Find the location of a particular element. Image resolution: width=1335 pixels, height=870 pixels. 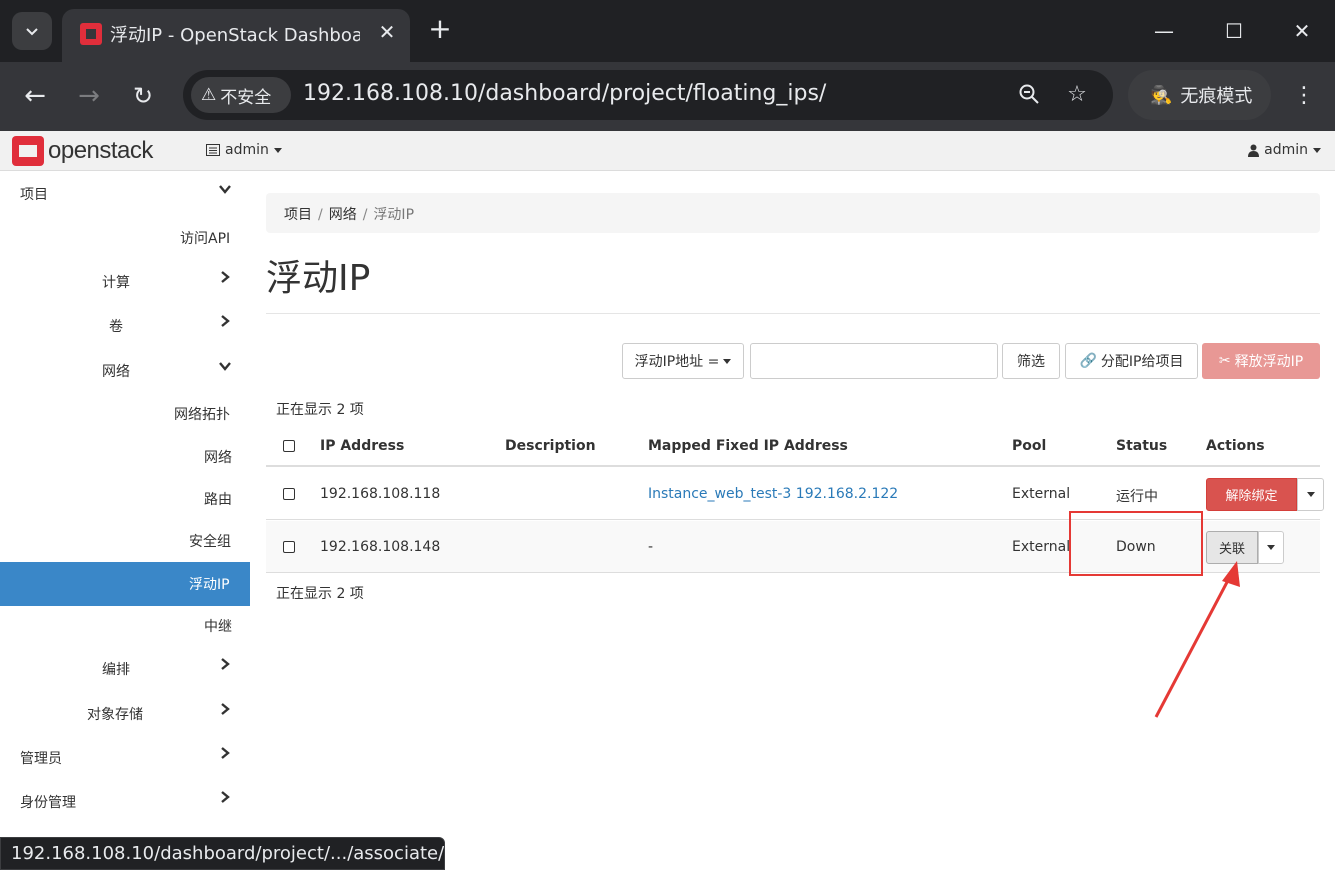

maximize-icon: ☐ is located at coordinates (1234, 31).